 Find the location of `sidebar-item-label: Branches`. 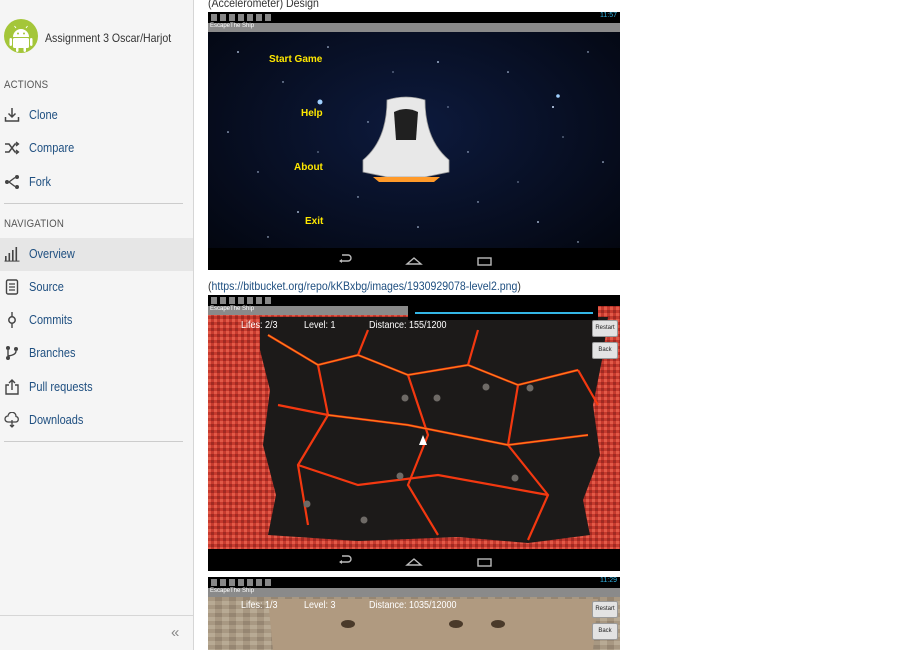

sidebar-item-label: Branches is located at coordinates (52, 353).